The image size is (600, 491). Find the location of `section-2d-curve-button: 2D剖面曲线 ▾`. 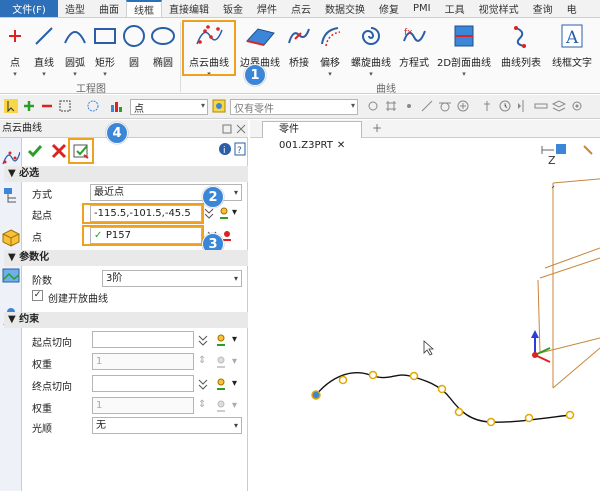

section-2d-curve-button: 2D剖面曲线 ▾ is located at coordinates (464, 49).